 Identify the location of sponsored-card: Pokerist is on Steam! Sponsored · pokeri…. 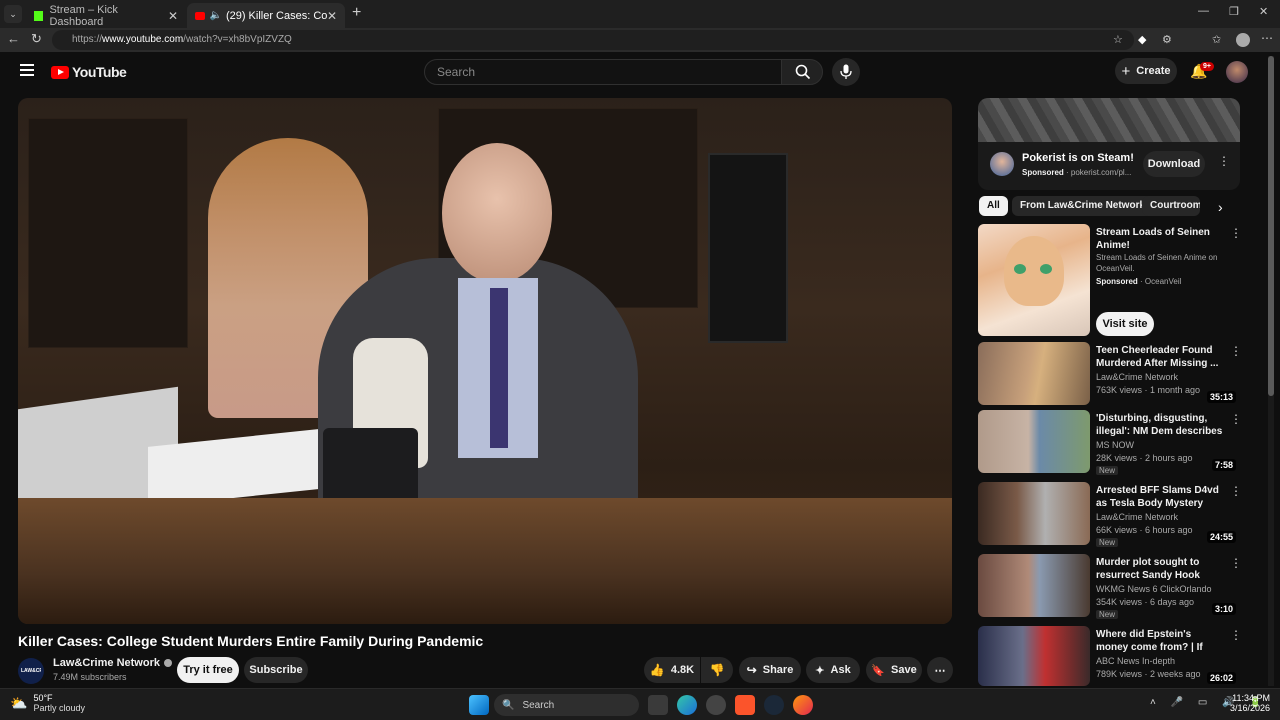
(1109, 144).